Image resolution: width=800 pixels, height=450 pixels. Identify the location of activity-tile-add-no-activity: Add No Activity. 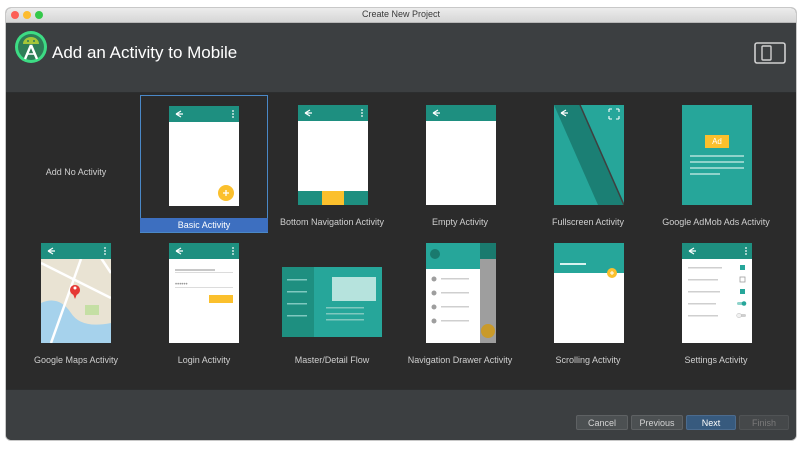
(76, 162).